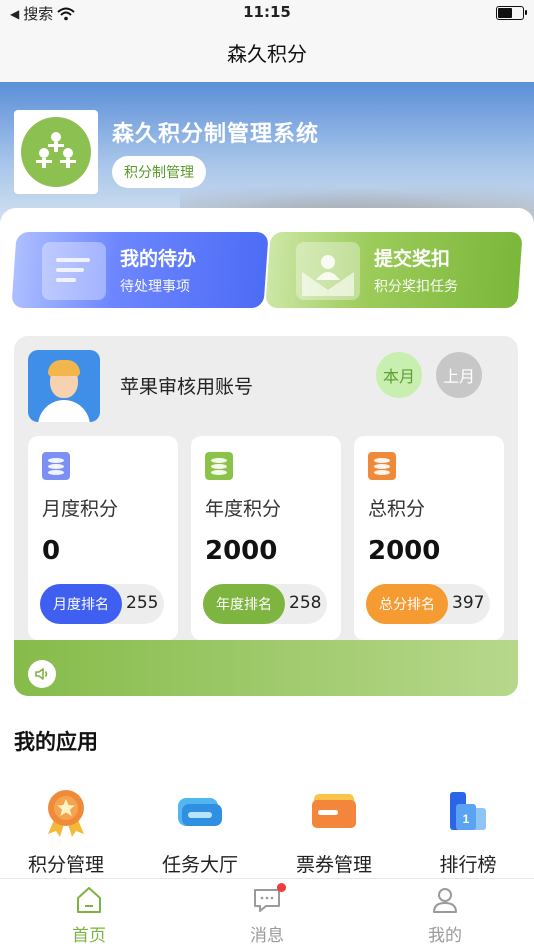 This screenshot has height=950, width=534. I want to click on vr-glasses-icon, so click(200, 812).